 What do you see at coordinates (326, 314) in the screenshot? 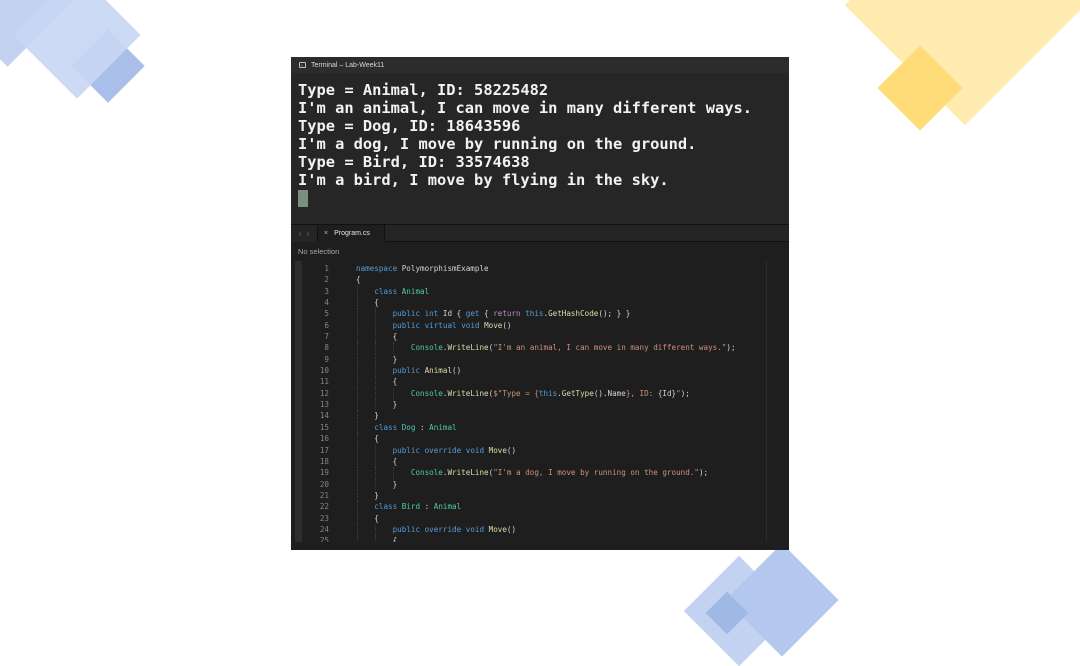
I see `line-number: 5` at bounding box center [326, 314].